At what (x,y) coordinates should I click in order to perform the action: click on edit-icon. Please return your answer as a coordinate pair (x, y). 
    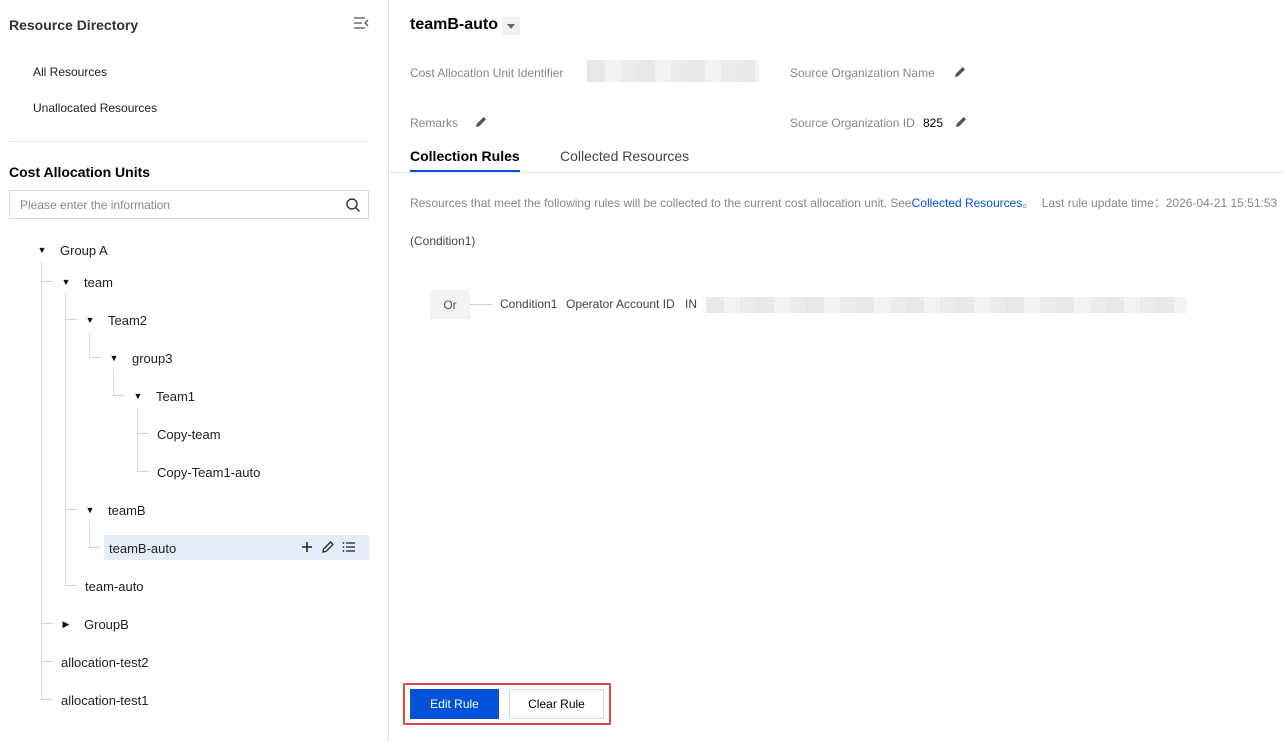
    Looking at the image, I should click on (328, 547).